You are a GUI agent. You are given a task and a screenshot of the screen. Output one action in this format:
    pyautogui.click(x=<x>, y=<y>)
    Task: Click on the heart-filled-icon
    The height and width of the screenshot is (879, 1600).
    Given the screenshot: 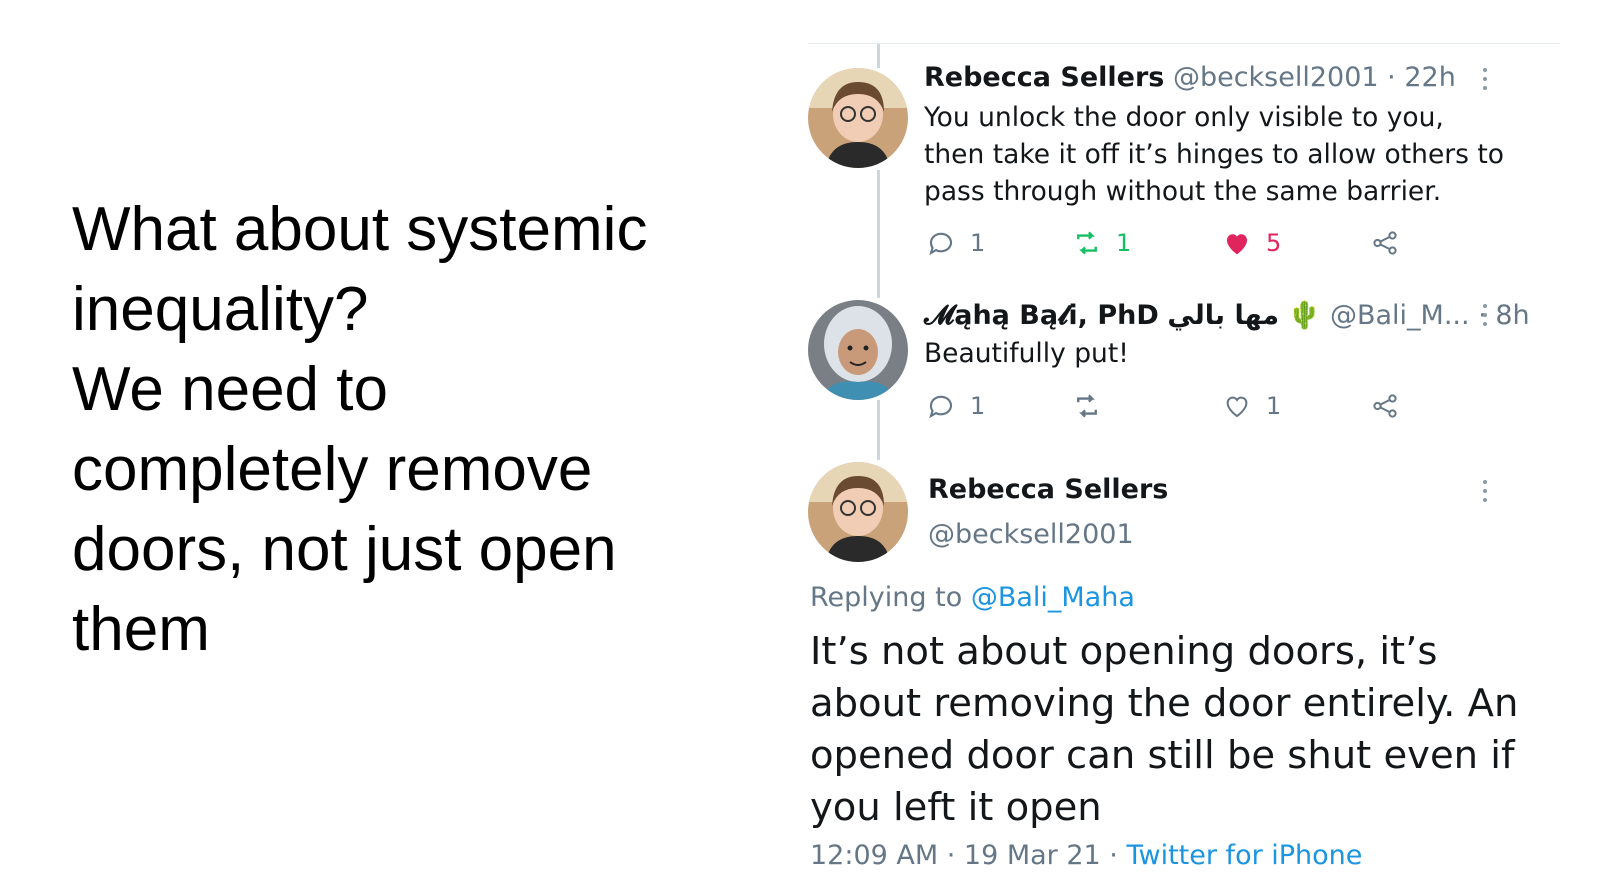 What is the action you would take?
    pyautogui.click(x=1237, y=244)
    